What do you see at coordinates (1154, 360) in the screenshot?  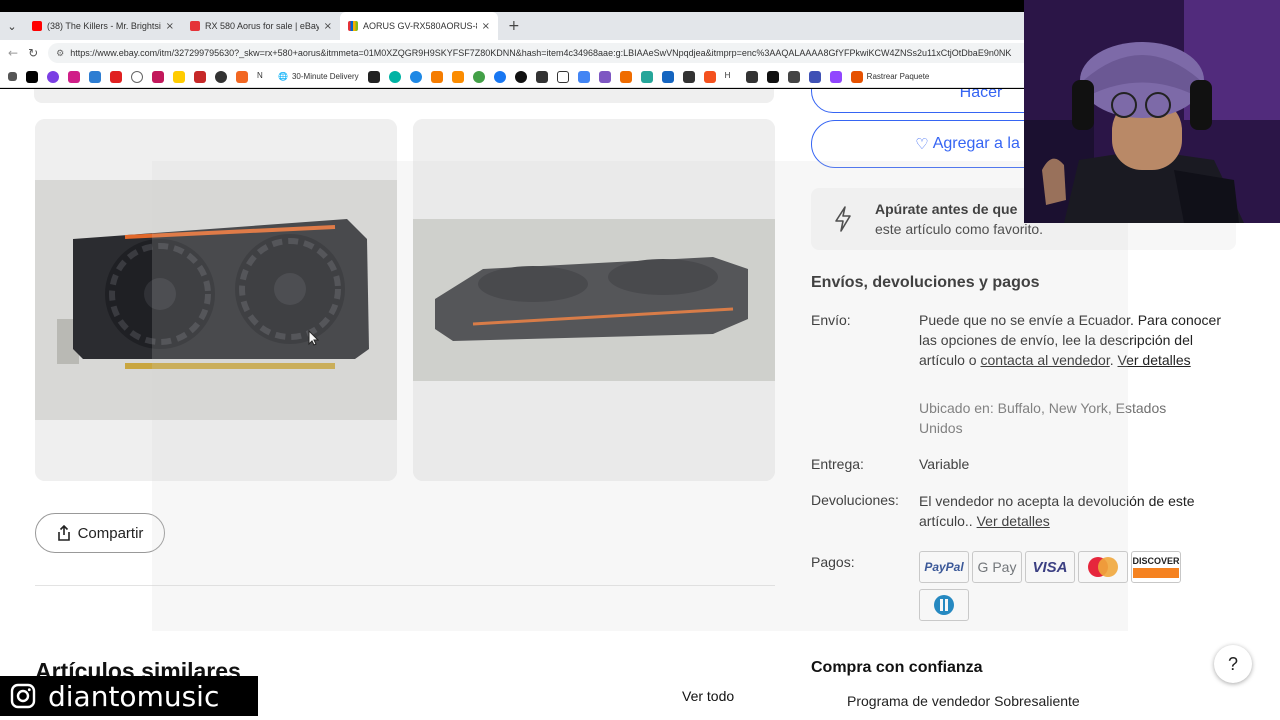 I see `shipping-details-link: Ver detalles` at bounding box center [1154, 360].